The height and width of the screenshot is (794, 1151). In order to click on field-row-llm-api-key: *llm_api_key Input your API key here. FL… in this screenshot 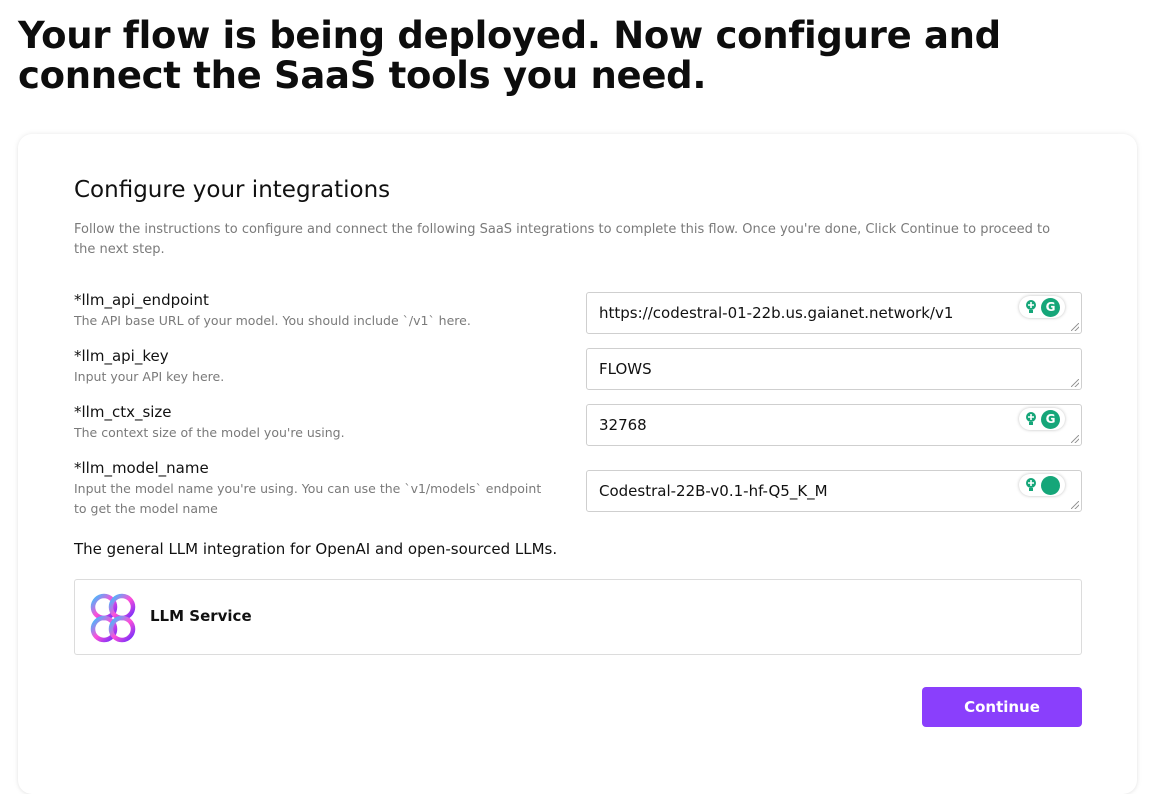, I will do `click(578, 368)`.